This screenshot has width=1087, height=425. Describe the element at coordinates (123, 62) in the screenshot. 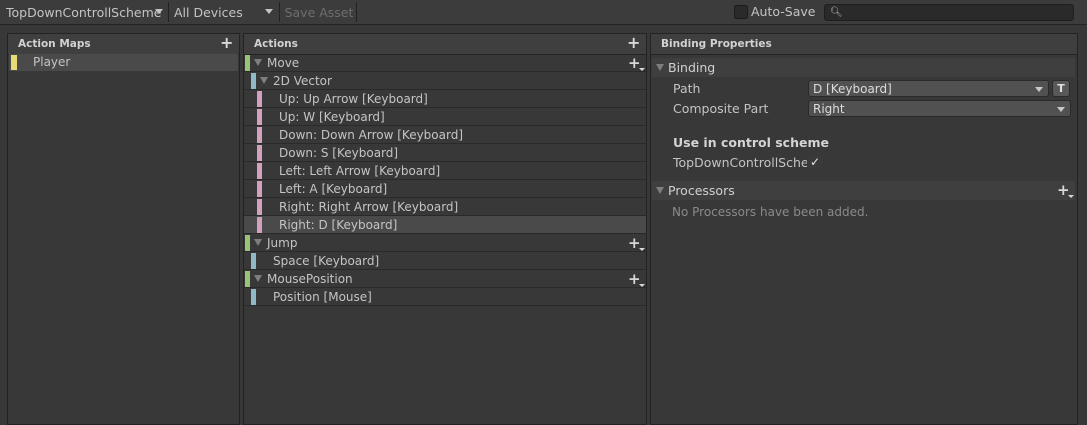

I see `action-map-item: Player` at that location.